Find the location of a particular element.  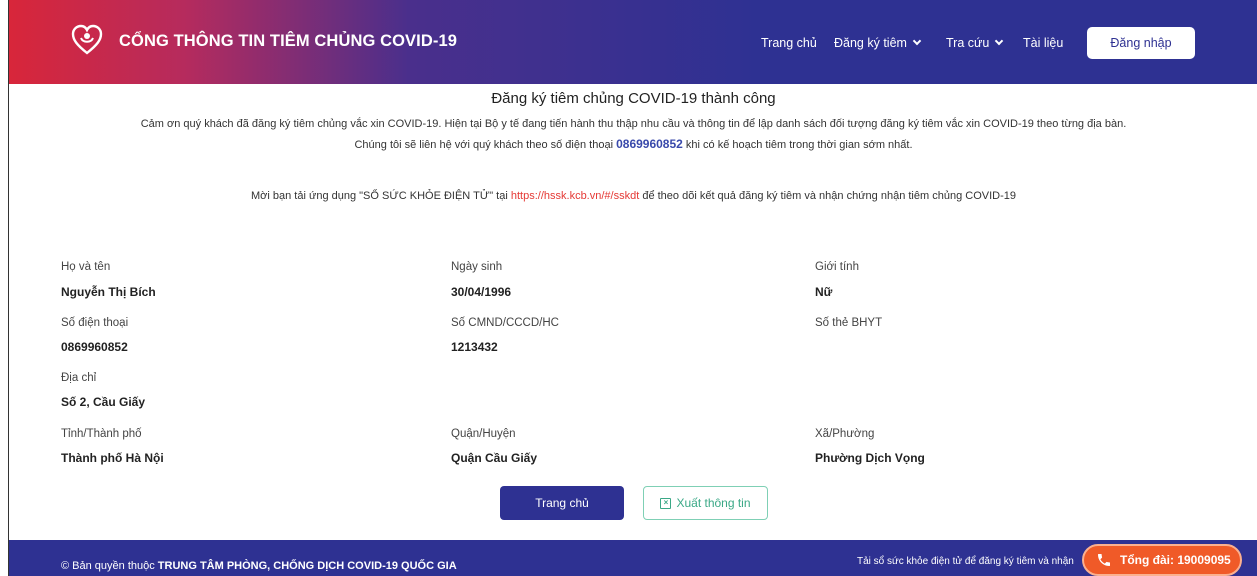

nav-home-label: Trang chủ is located at coordinates (789, 43).